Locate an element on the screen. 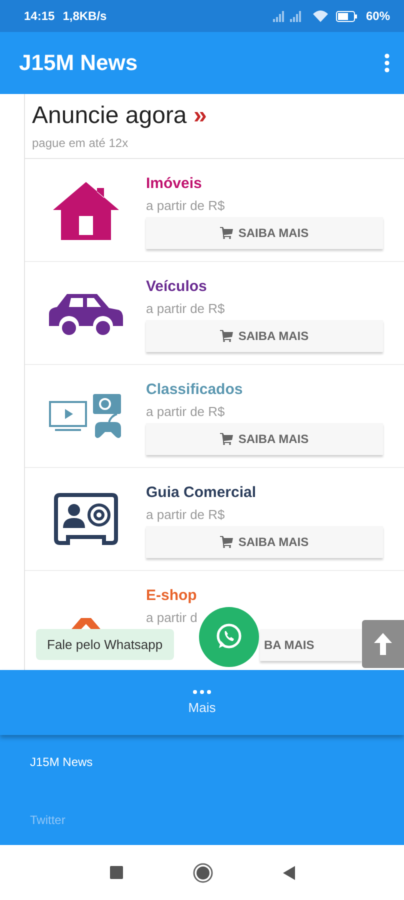  category-title: Imóveis is located at coordinates (264, 183).